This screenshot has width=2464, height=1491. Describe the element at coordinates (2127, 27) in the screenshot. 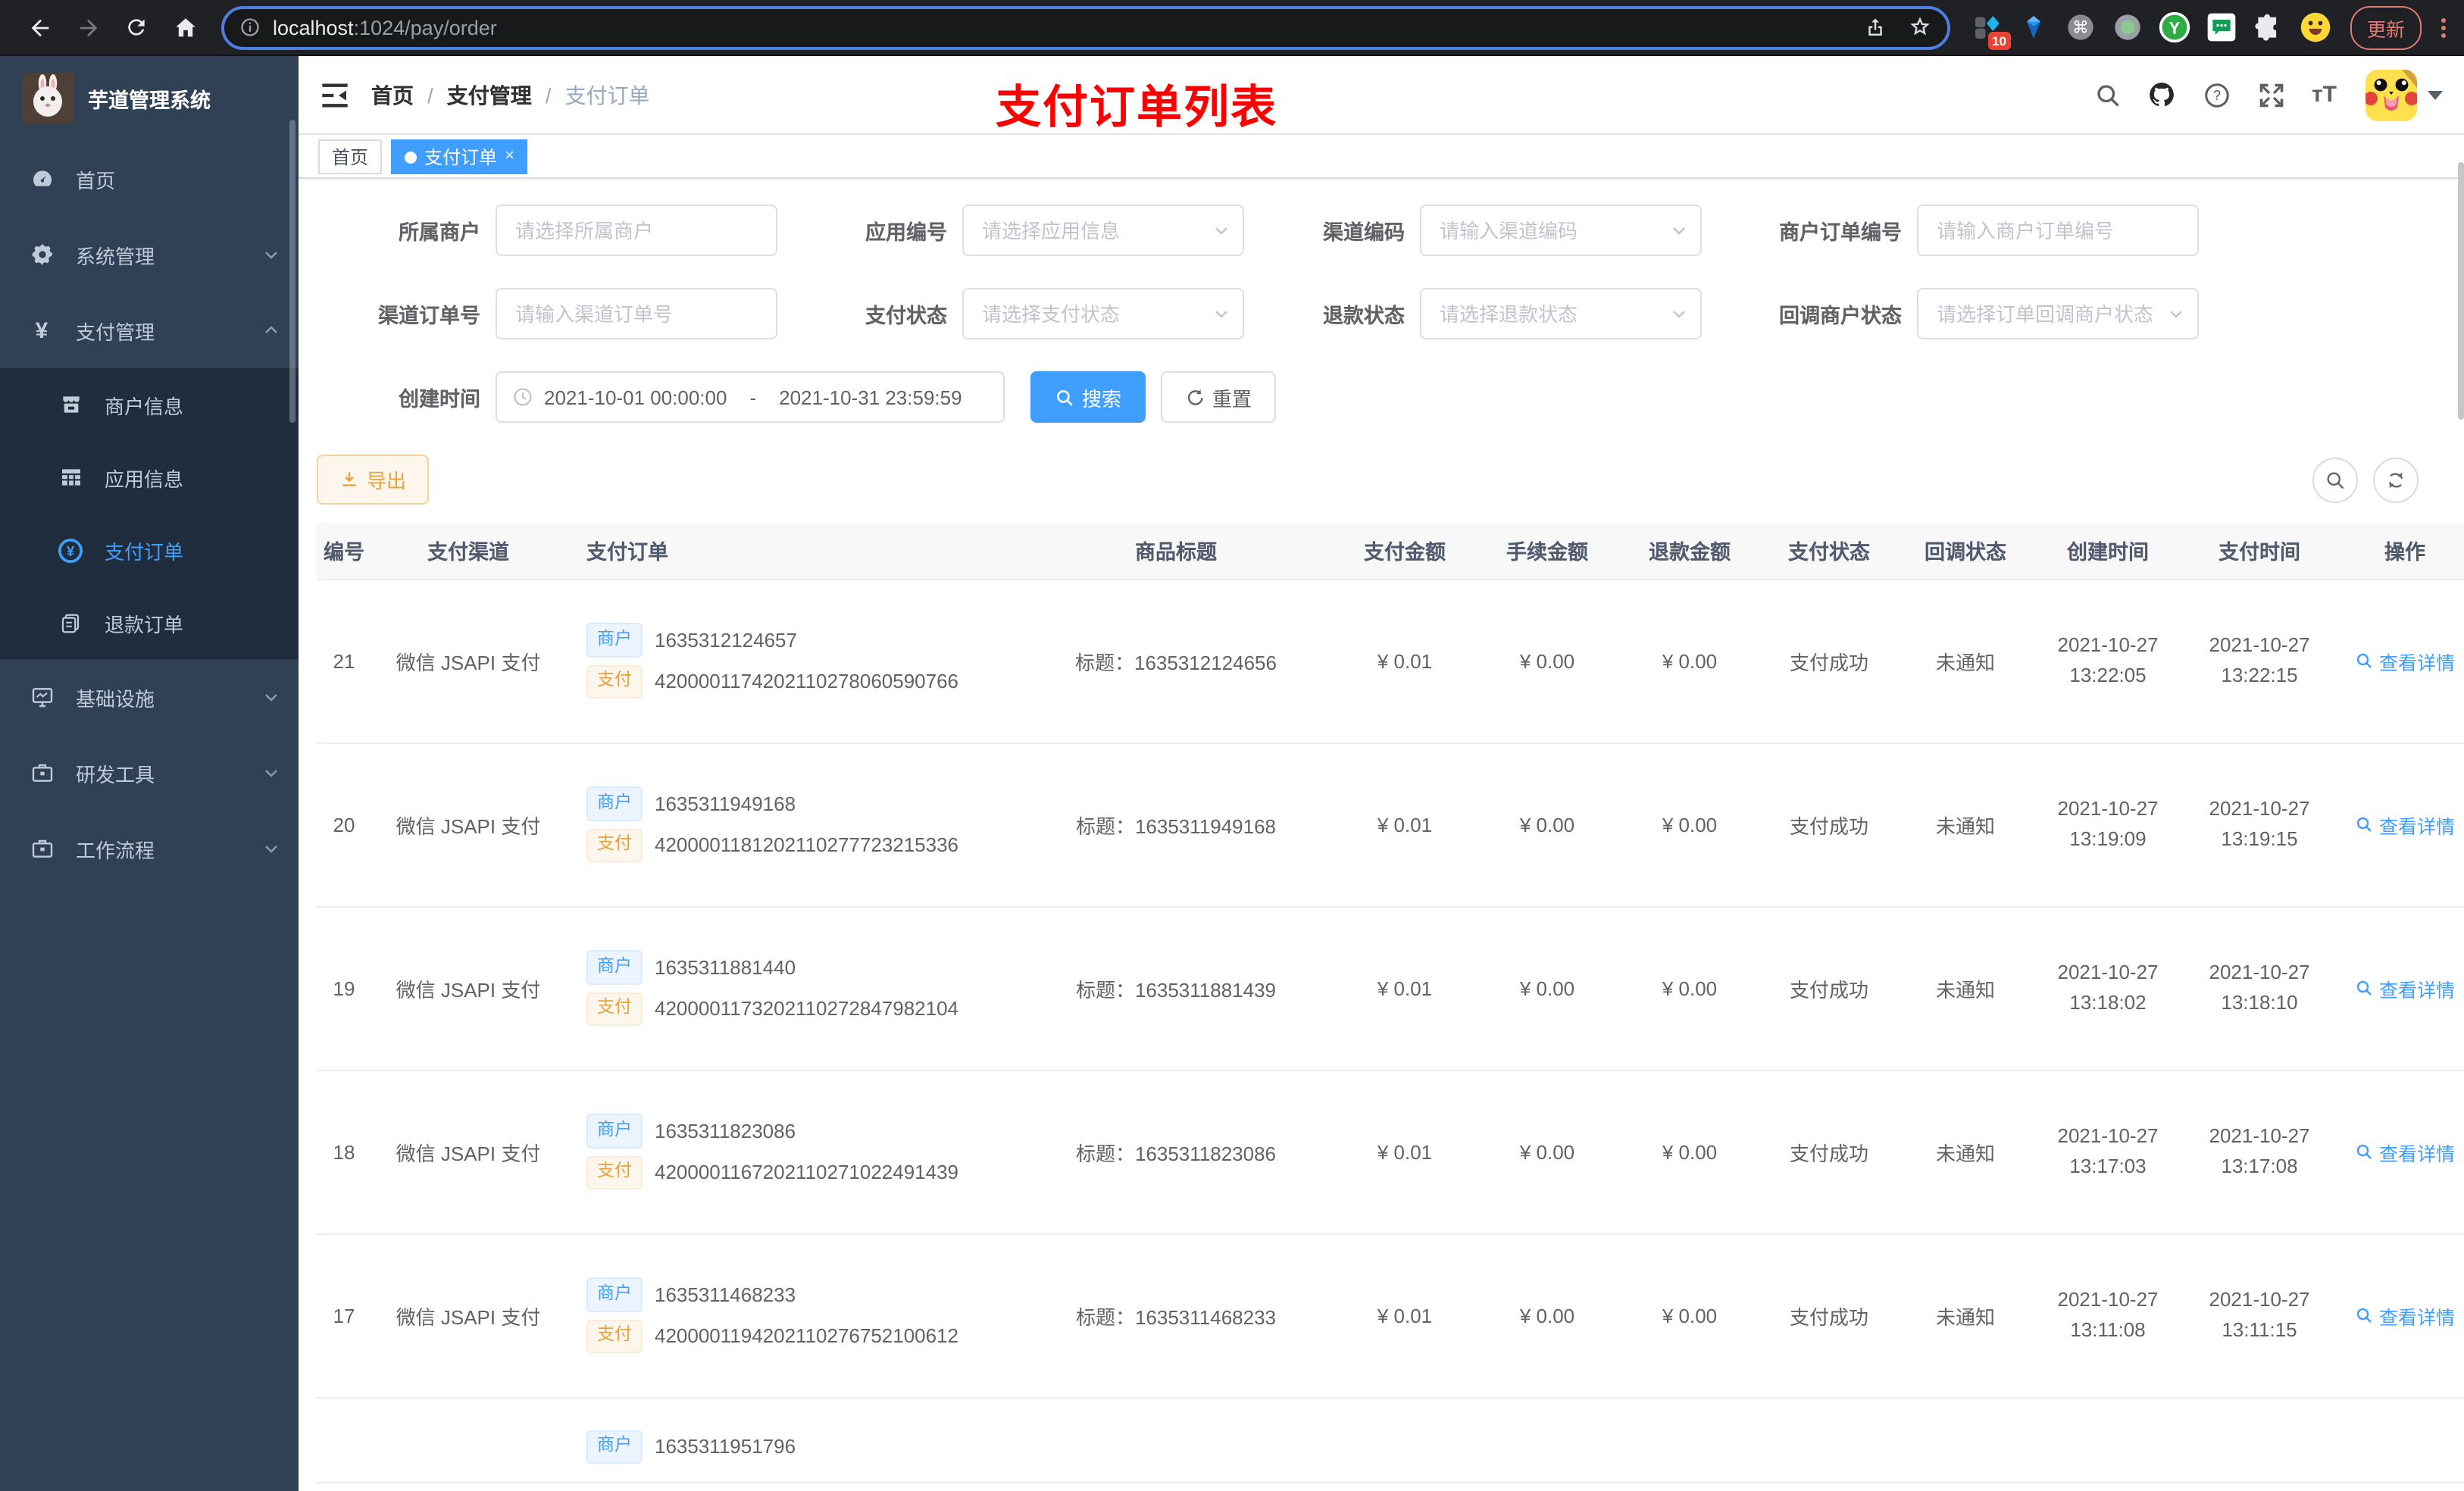

I see `extension-record-icon` at that location.